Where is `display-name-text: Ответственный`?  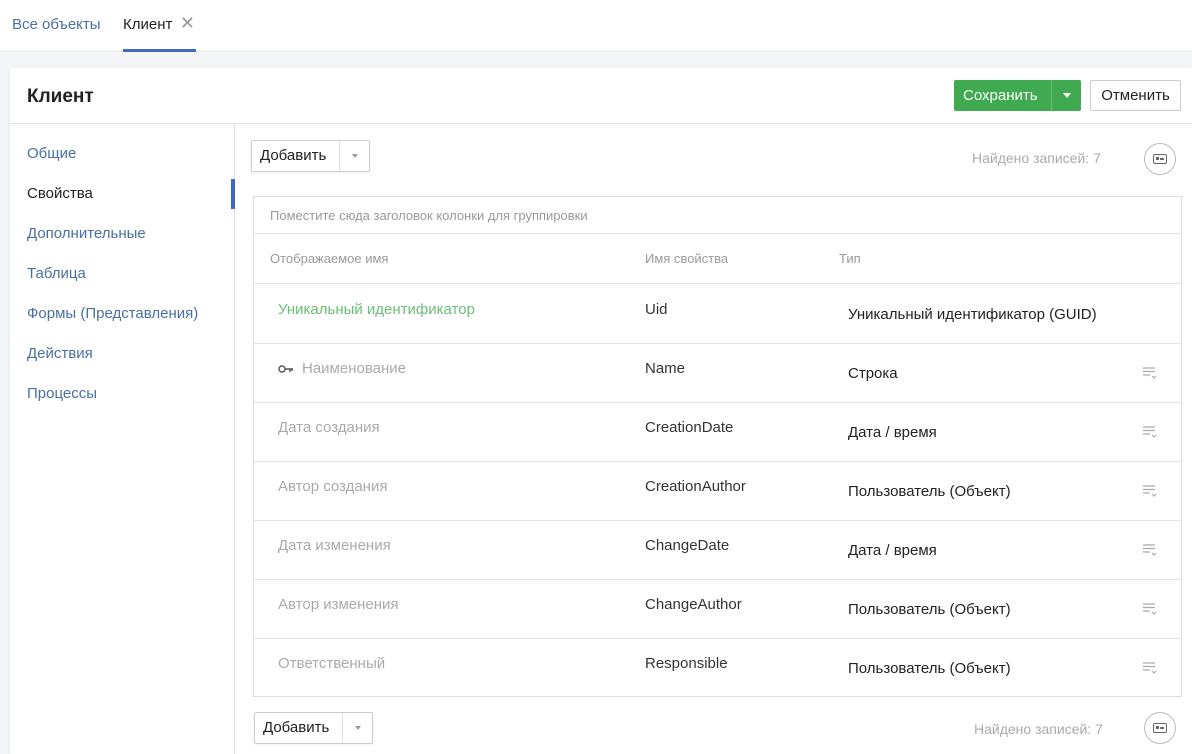 display-name-text: Ответственный is located at coordinates (332, 663).